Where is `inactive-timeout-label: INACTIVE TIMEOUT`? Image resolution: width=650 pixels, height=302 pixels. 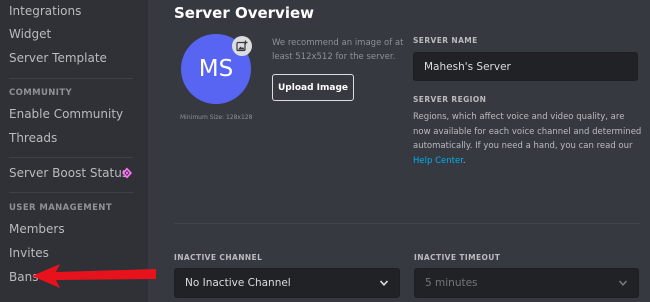
inactive-timeout-label: INACTIVE TIMEOUT is located at coordinates (457, 257).